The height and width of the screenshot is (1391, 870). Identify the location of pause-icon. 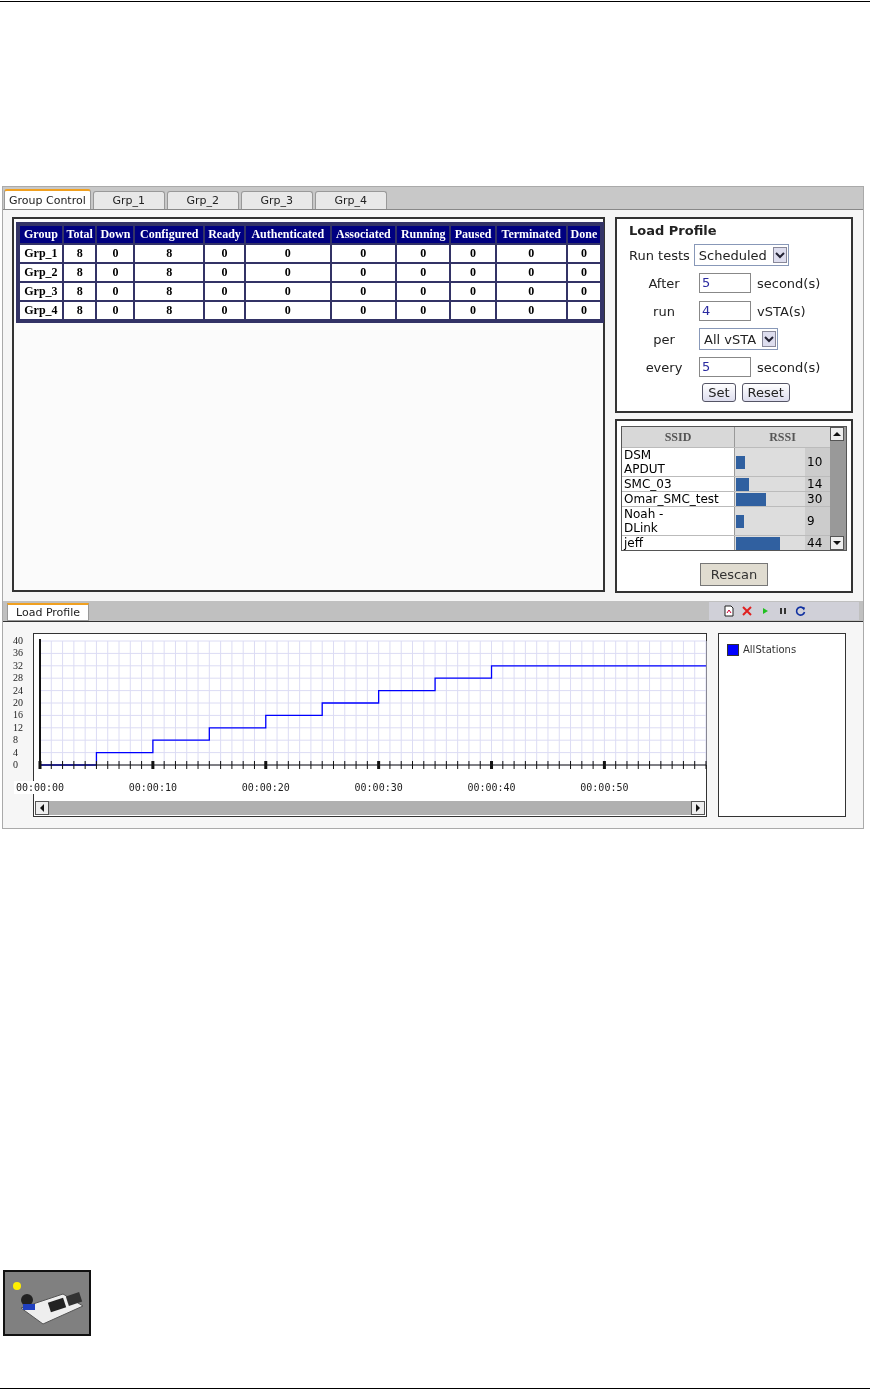
(783, 611).